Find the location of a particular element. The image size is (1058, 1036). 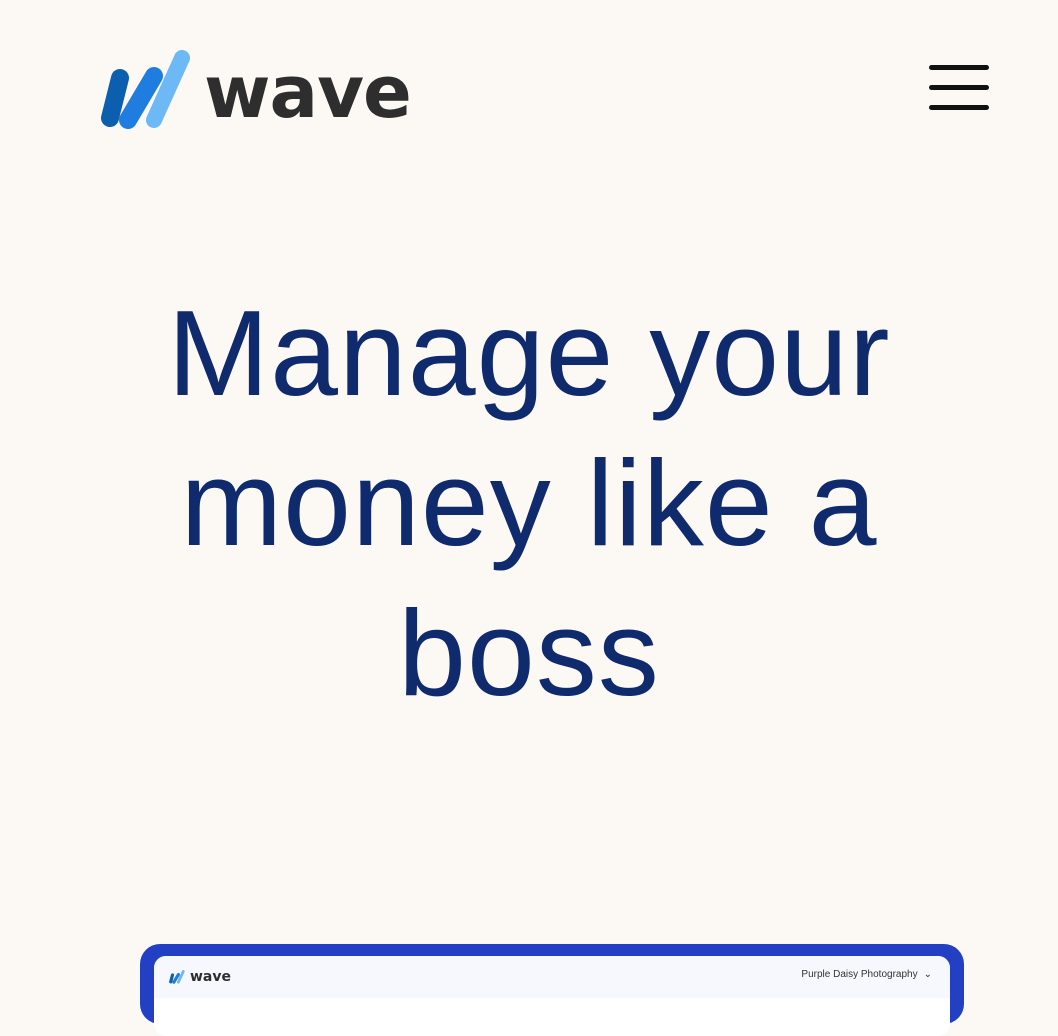

preview-wave-wordmark: wave is located at coordinates (211, 977).